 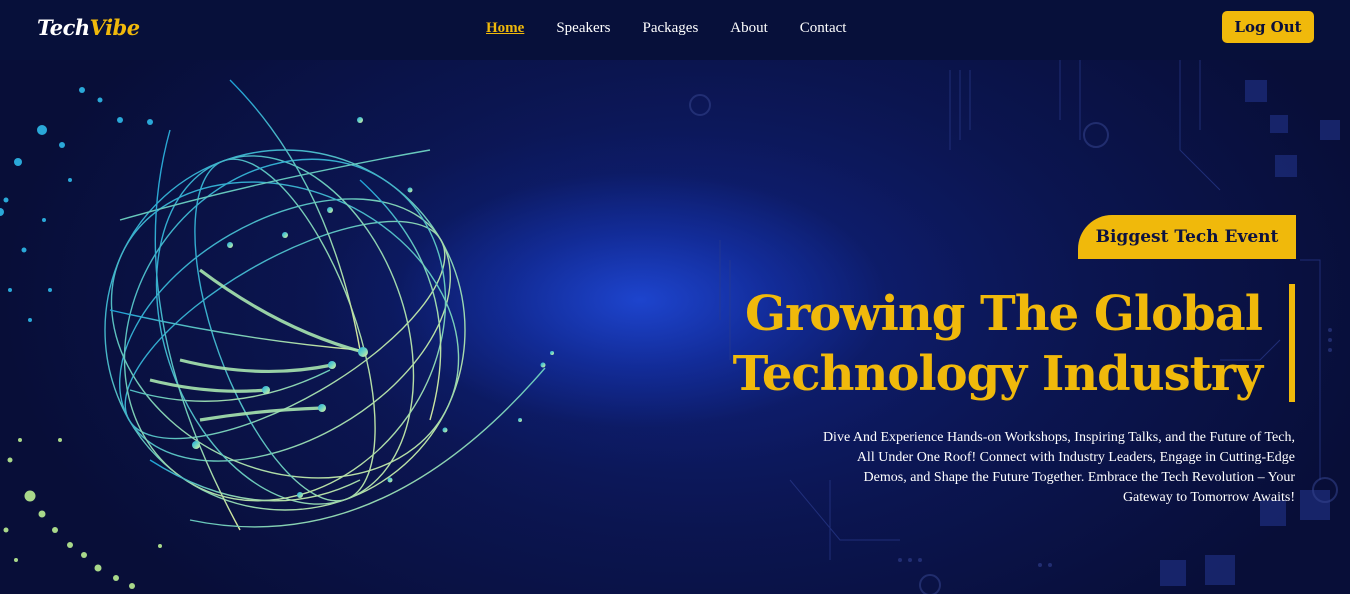 What do you see at coordinates (942, 344) in the screenshot?
I see `hero-headline: Growing The Global Technology Industry` at bounding box center [942, 344].